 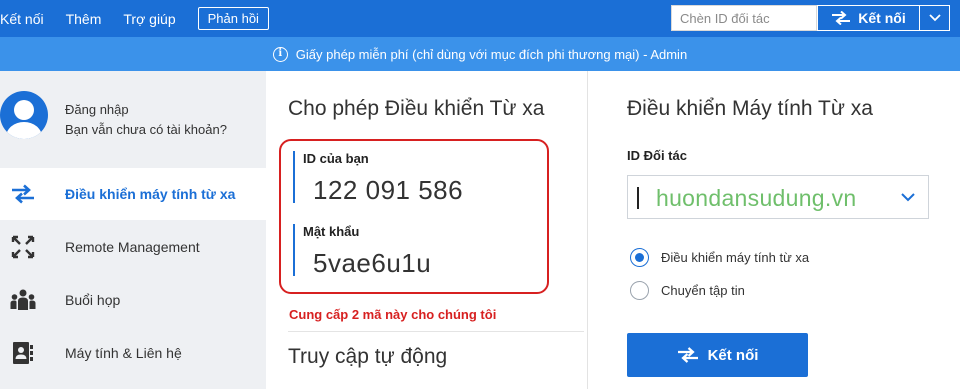 What do you see at coordinates (331, 231) in the screenshot?
I see `password-label: Mật khẩu` at bounding box center [331, 231].